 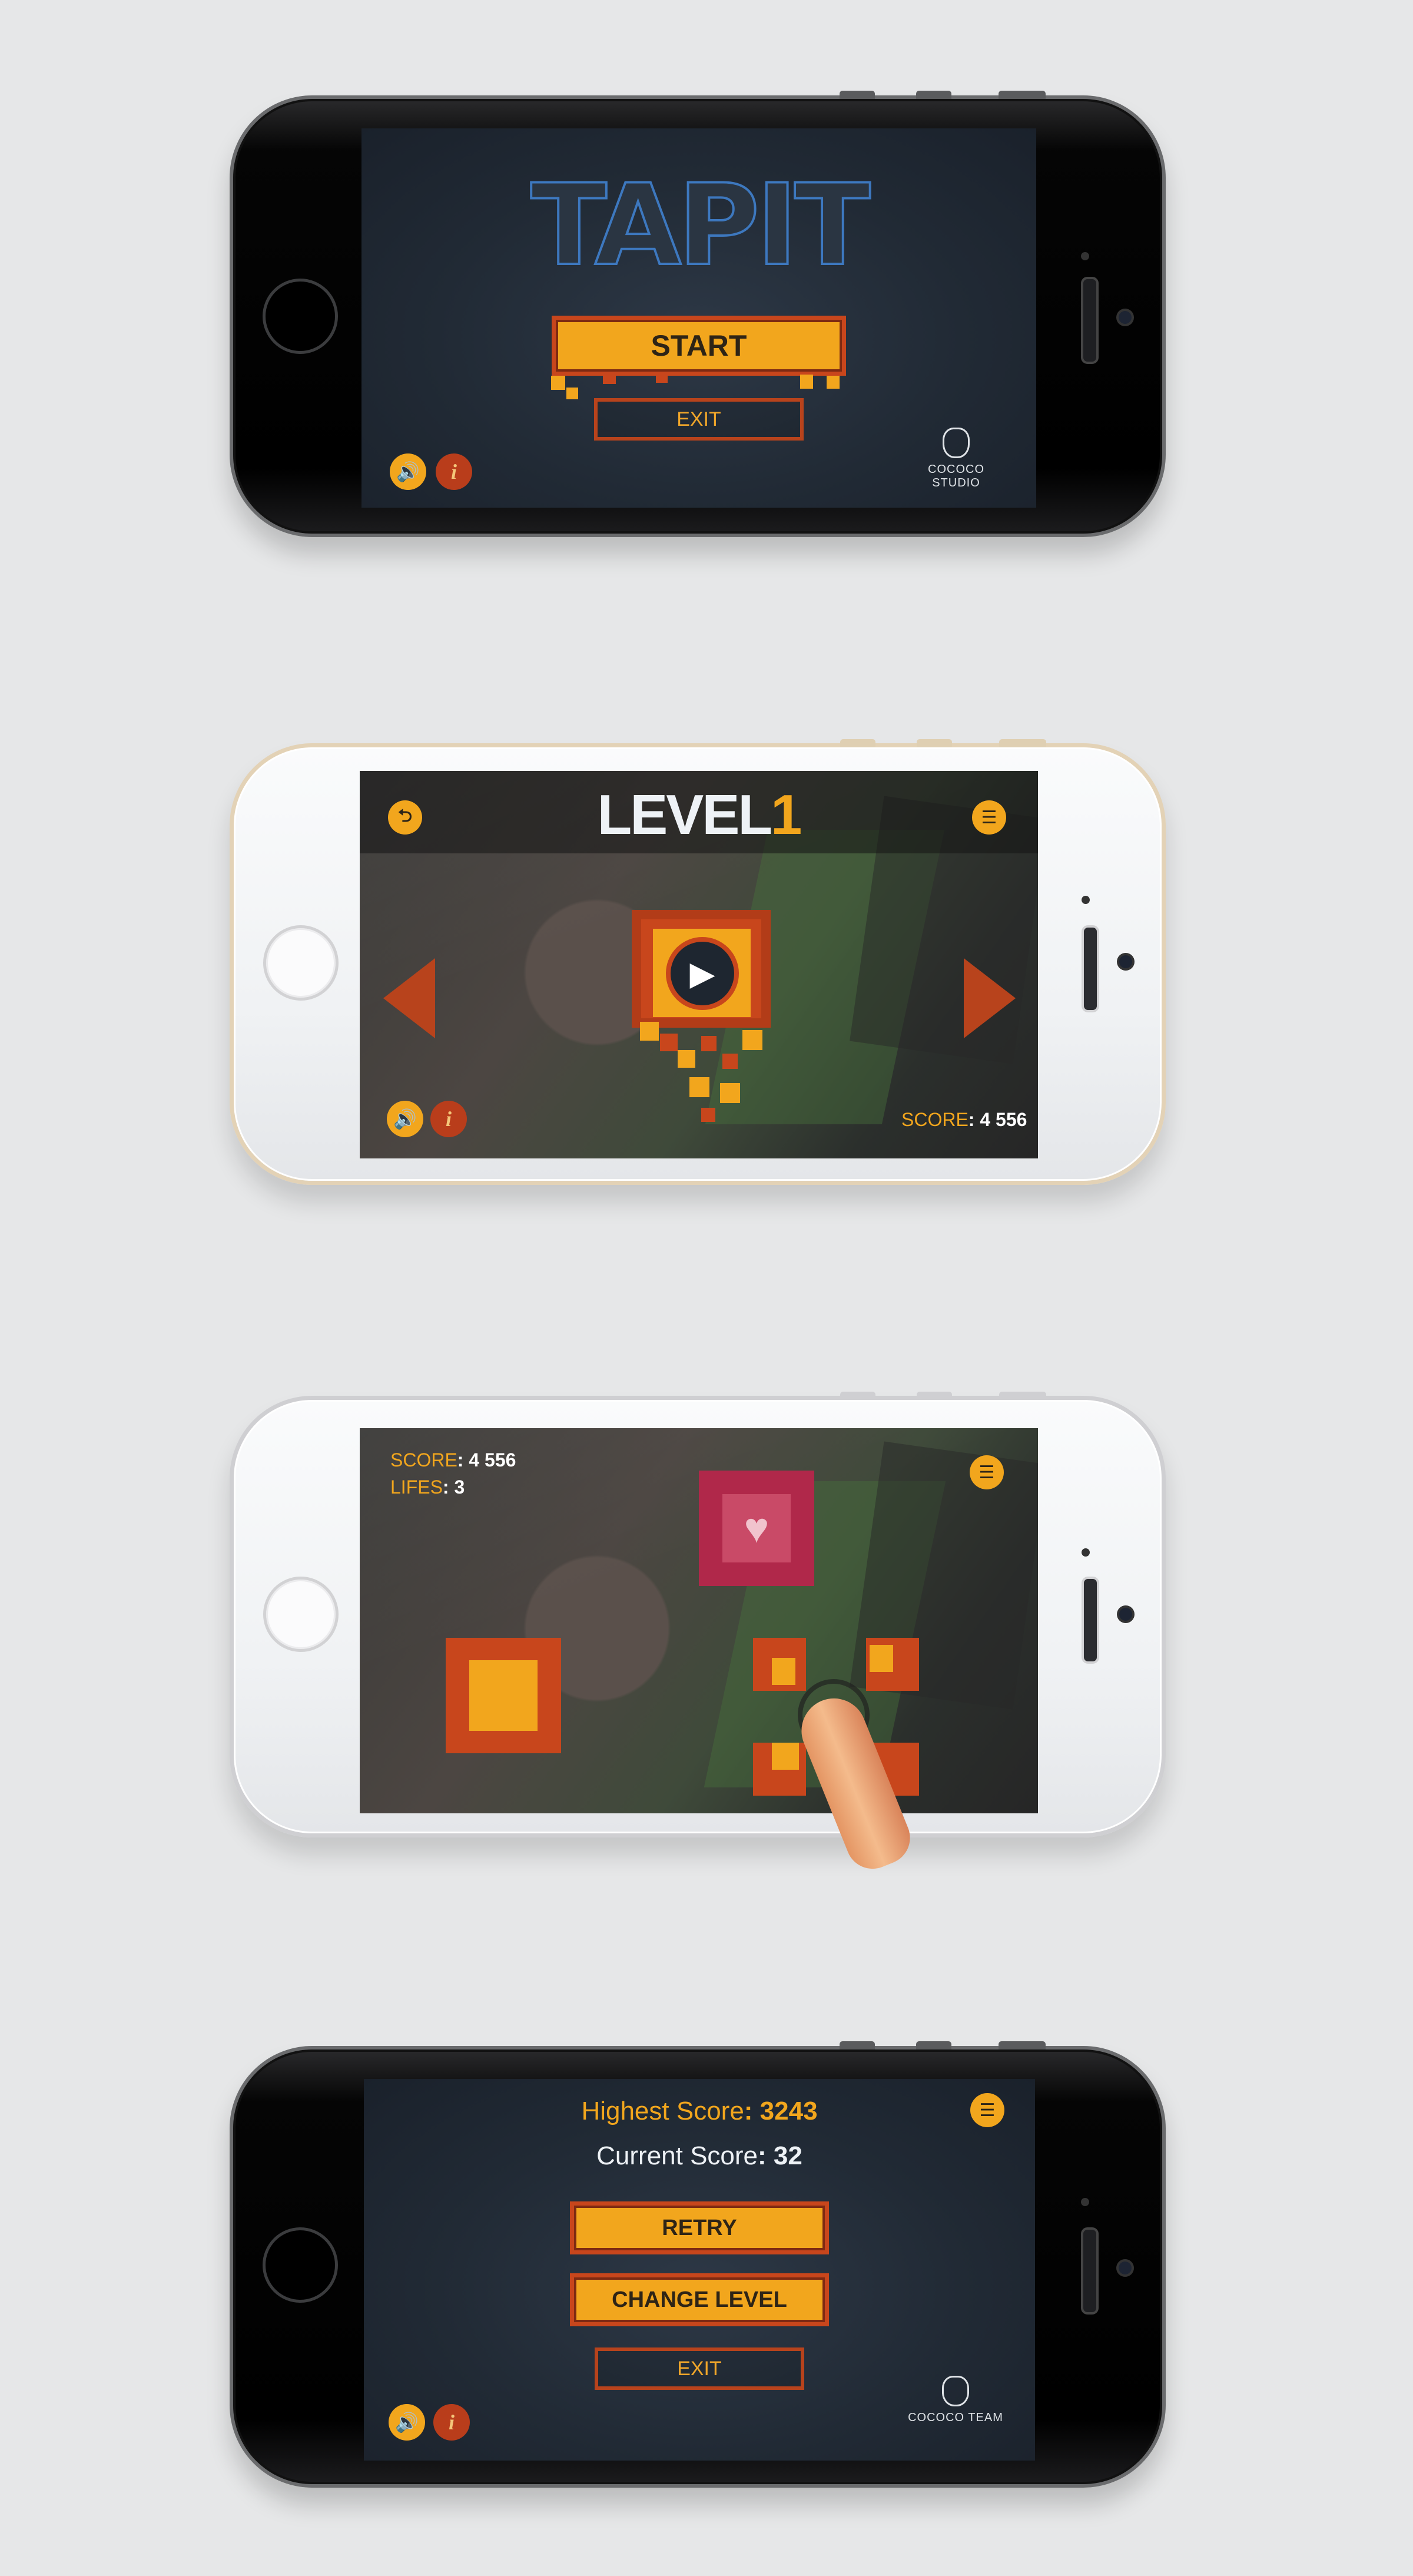 I want to click on level-title-word: LEVEL, so click(x=684, y=814).